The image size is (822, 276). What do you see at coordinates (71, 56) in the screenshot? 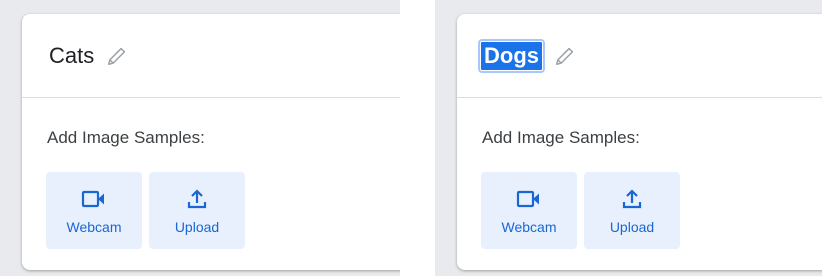
I see `class-title: Cats` at bounding box center [71, 56].